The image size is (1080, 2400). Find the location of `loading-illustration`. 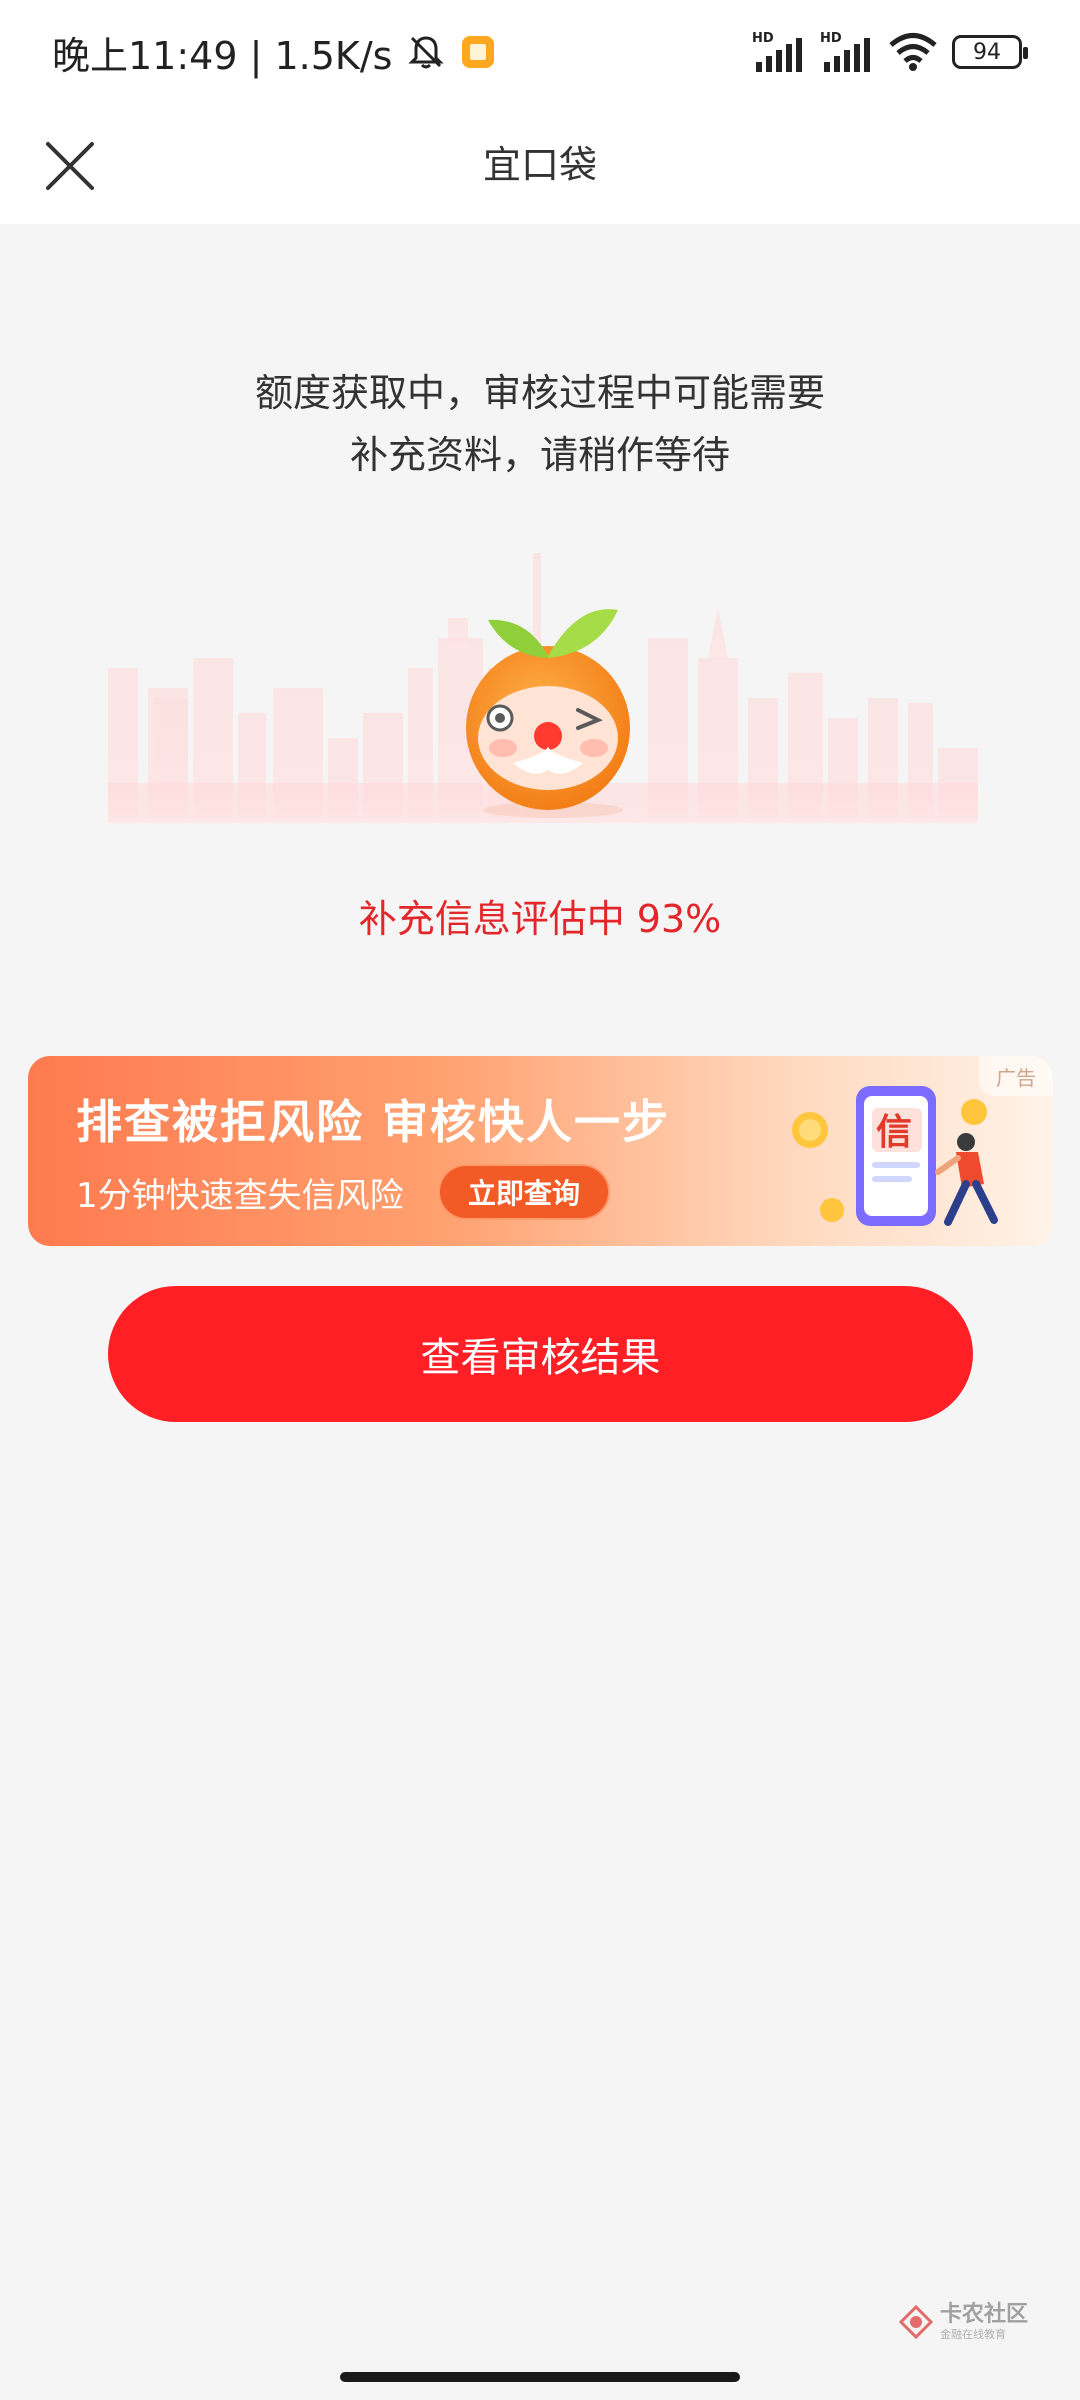

loading-illustration is located at coordinates (543, 688).